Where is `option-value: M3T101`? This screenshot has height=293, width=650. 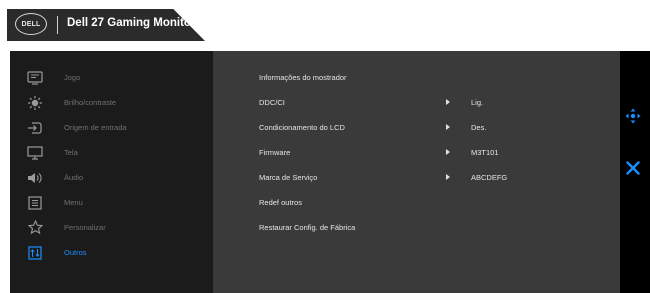 option-value: M3T101 is located at coordinates (485, 152).